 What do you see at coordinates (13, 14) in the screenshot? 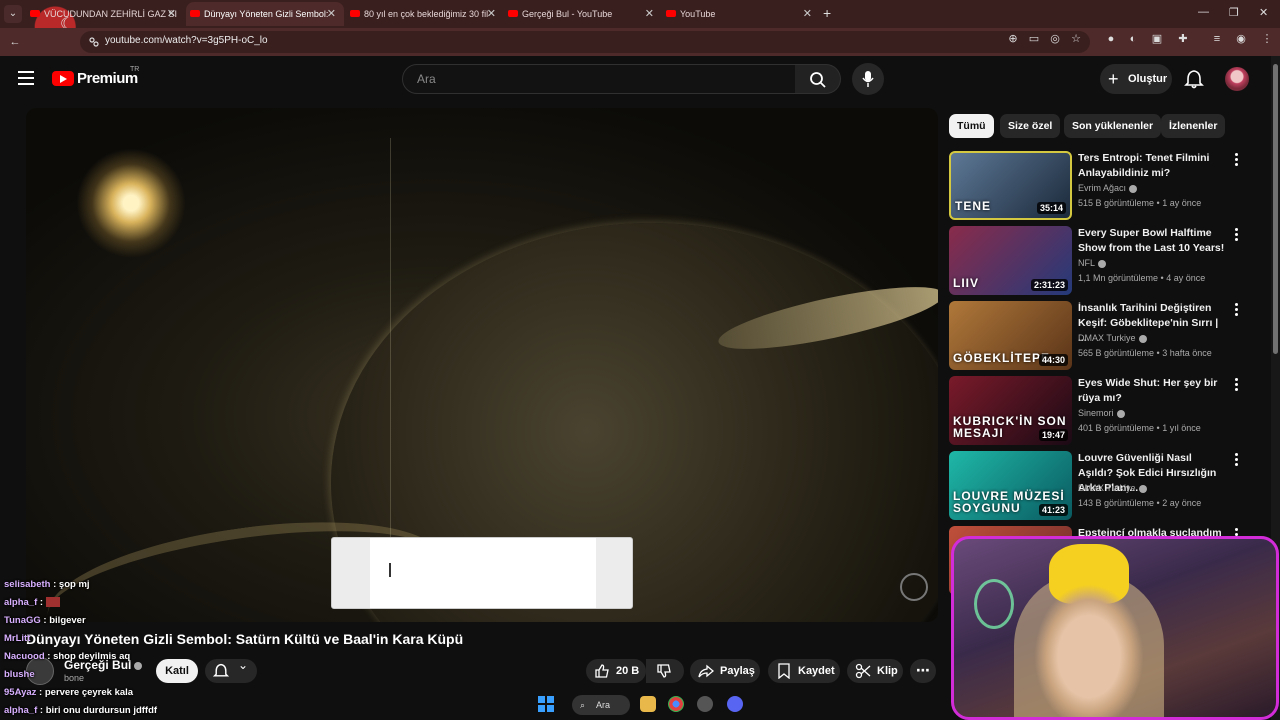
I see `tab-search-button: ⌄` at bounding box center [13, 14].